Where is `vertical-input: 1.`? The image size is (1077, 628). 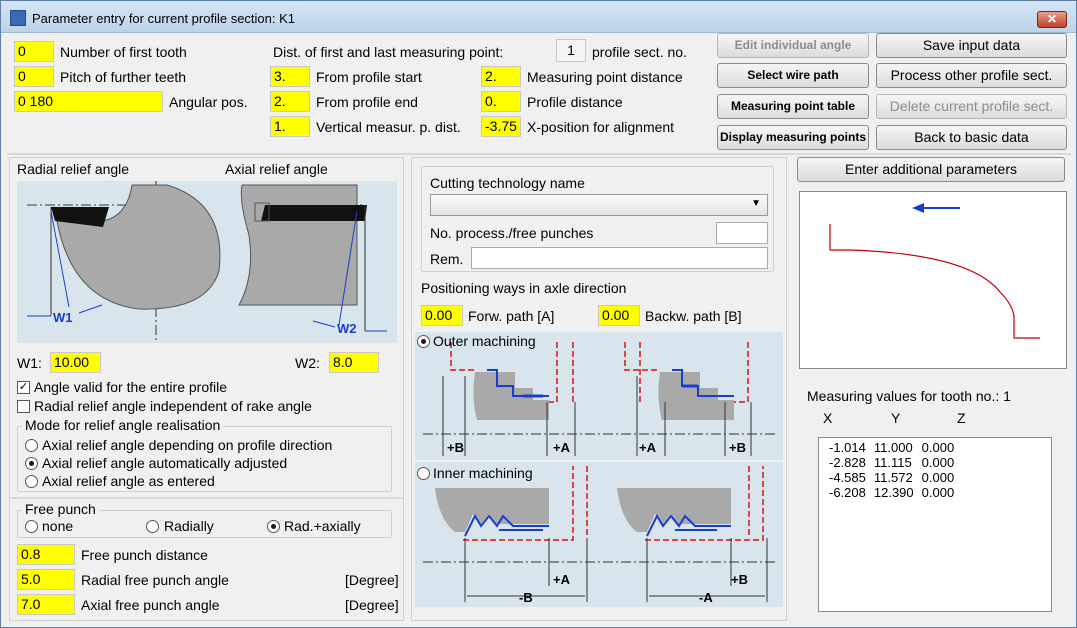
vertical-input: 1. is located at coordinates (290, 126).